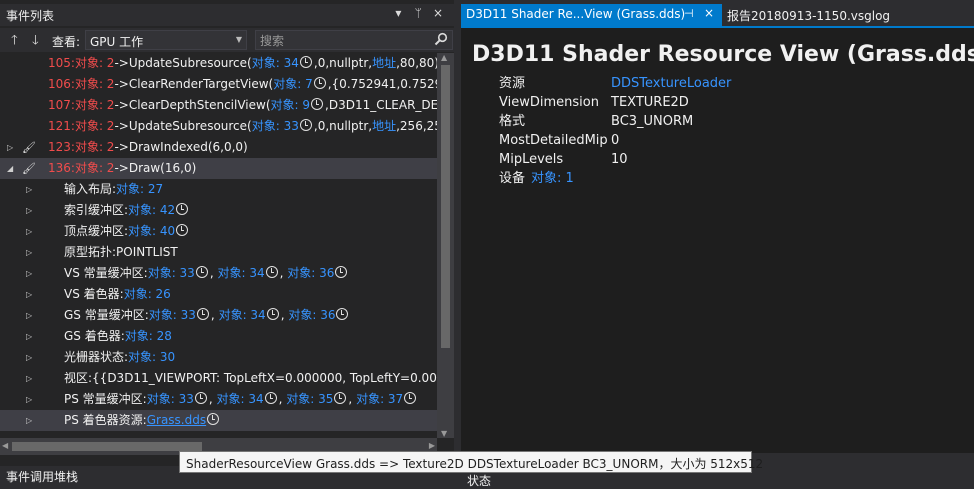 The height and width of the screenshot is (489, 974). What do you see at coordinates (218, 294) in the screenshot?
I see `draw-child-row: ▷ VS 着色器:对象: 26` at bounding box center [218, 294].